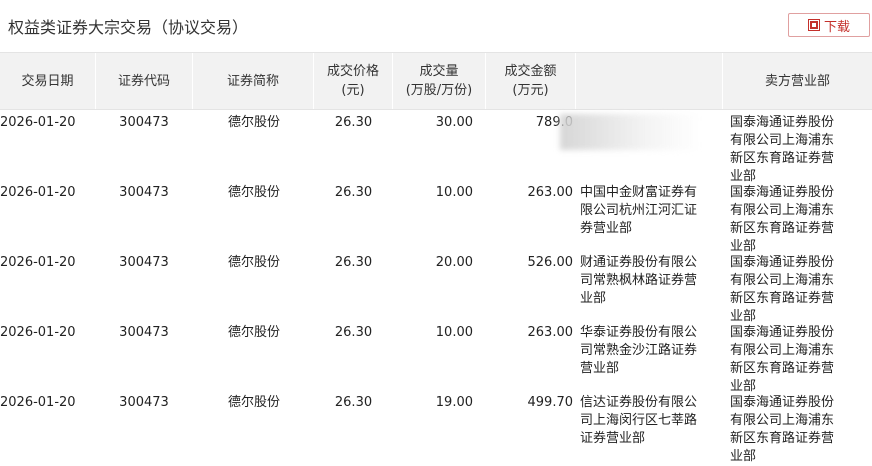 The height and width of the screenshot is (466, 872). I want to click on download-label: 下载, so click(836, 27).